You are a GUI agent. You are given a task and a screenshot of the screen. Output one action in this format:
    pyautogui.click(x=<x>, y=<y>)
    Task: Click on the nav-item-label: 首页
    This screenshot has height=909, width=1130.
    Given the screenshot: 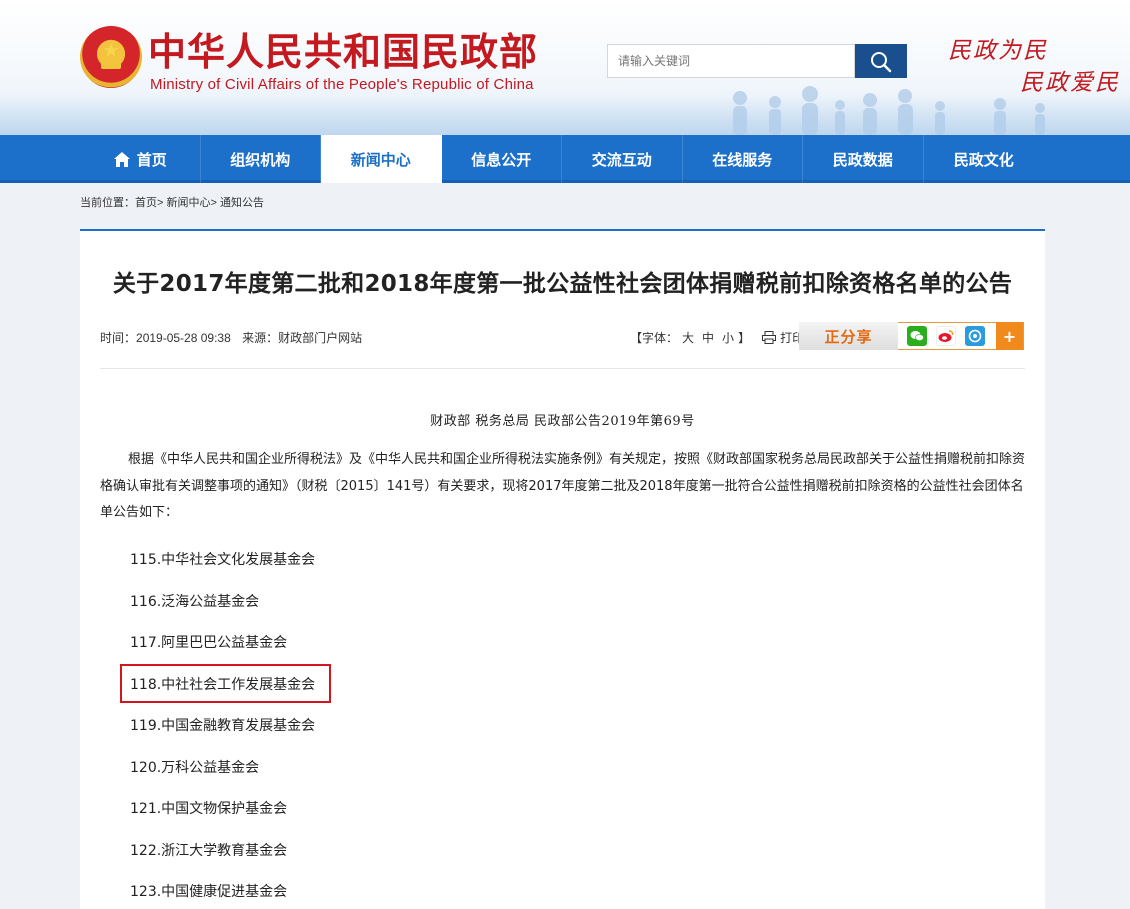 What is the action you would take?
    pyautogui.click(x=151, y=159)
    